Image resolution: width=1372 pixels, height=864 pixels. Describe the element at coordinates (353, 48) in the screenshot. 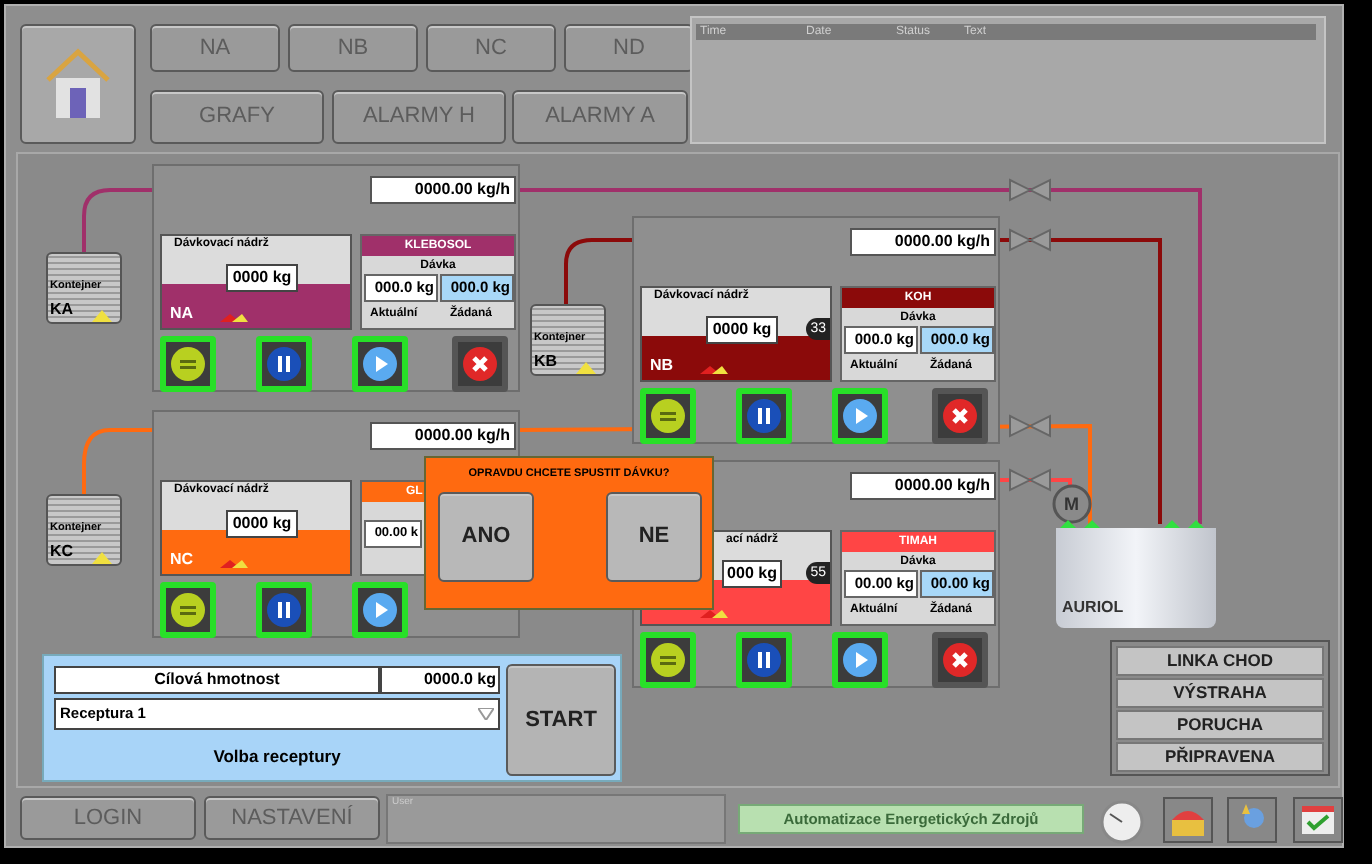

I see `nav-button: NB` at that location.